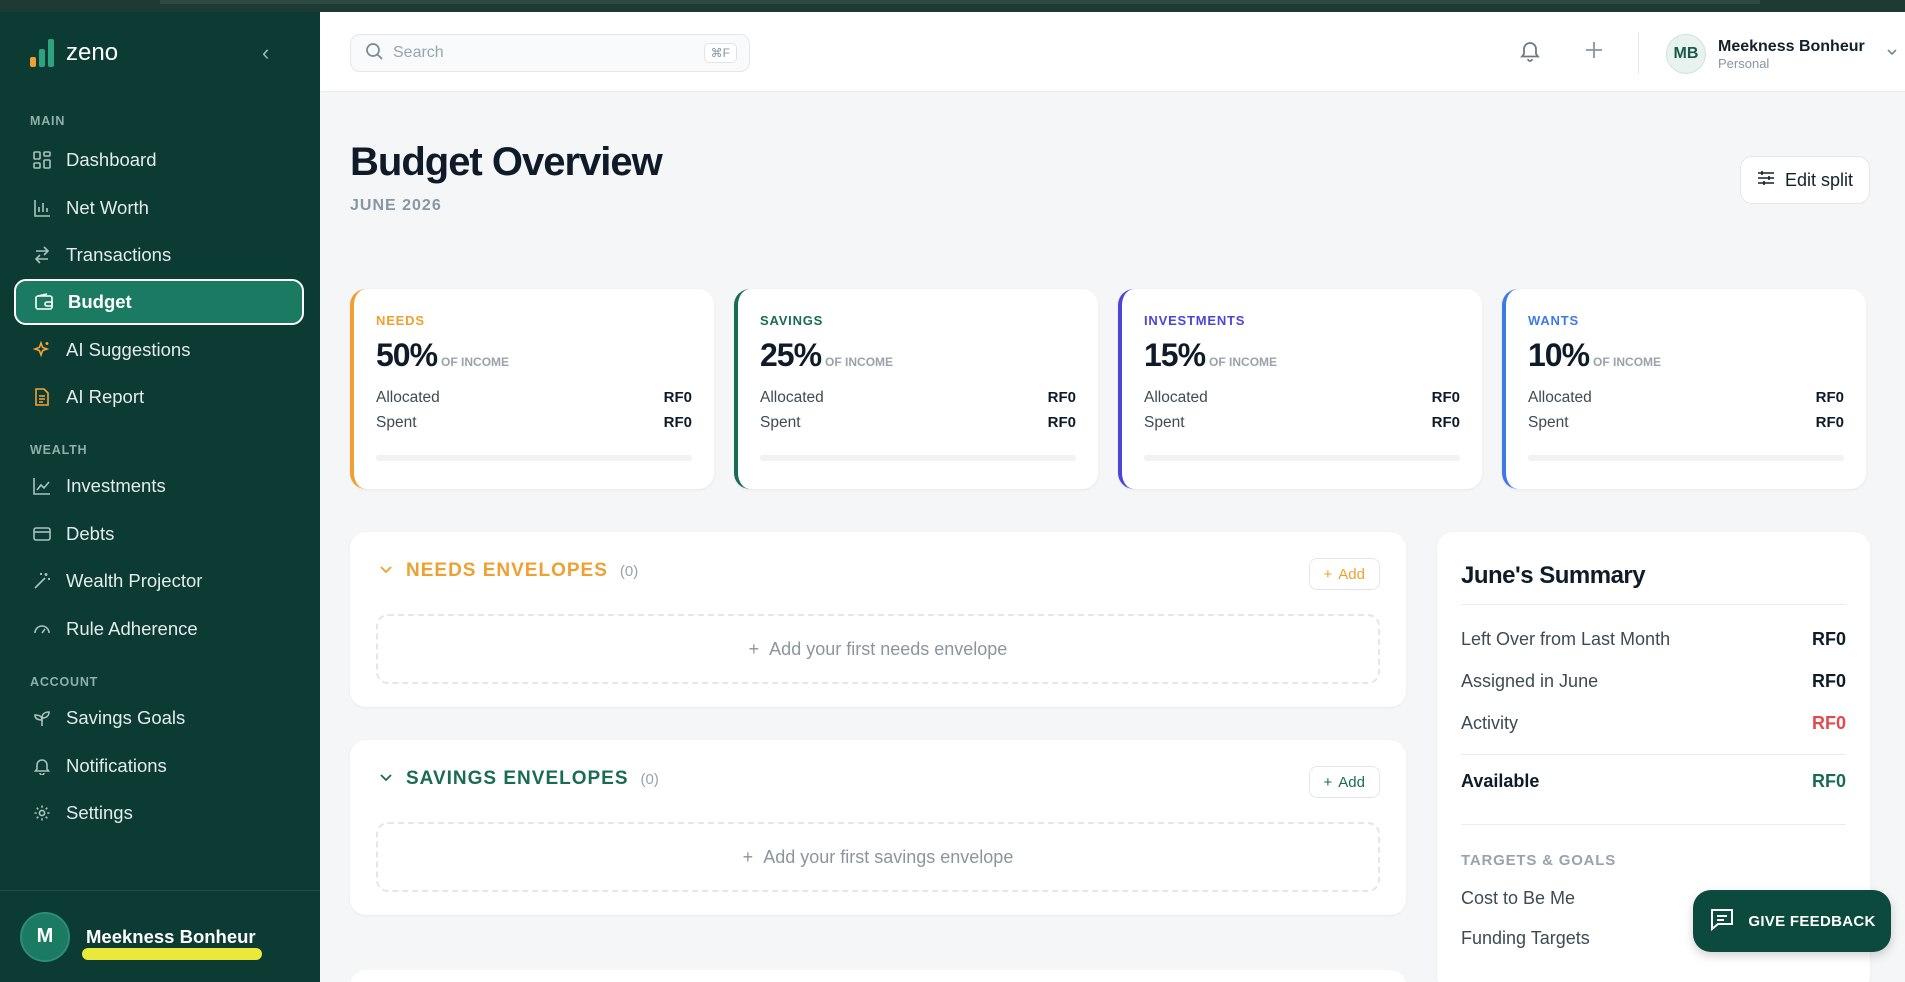  Describe the element at coordinates (418, 52) in the screenshot. I see `search-placeholder: Search` at that location.